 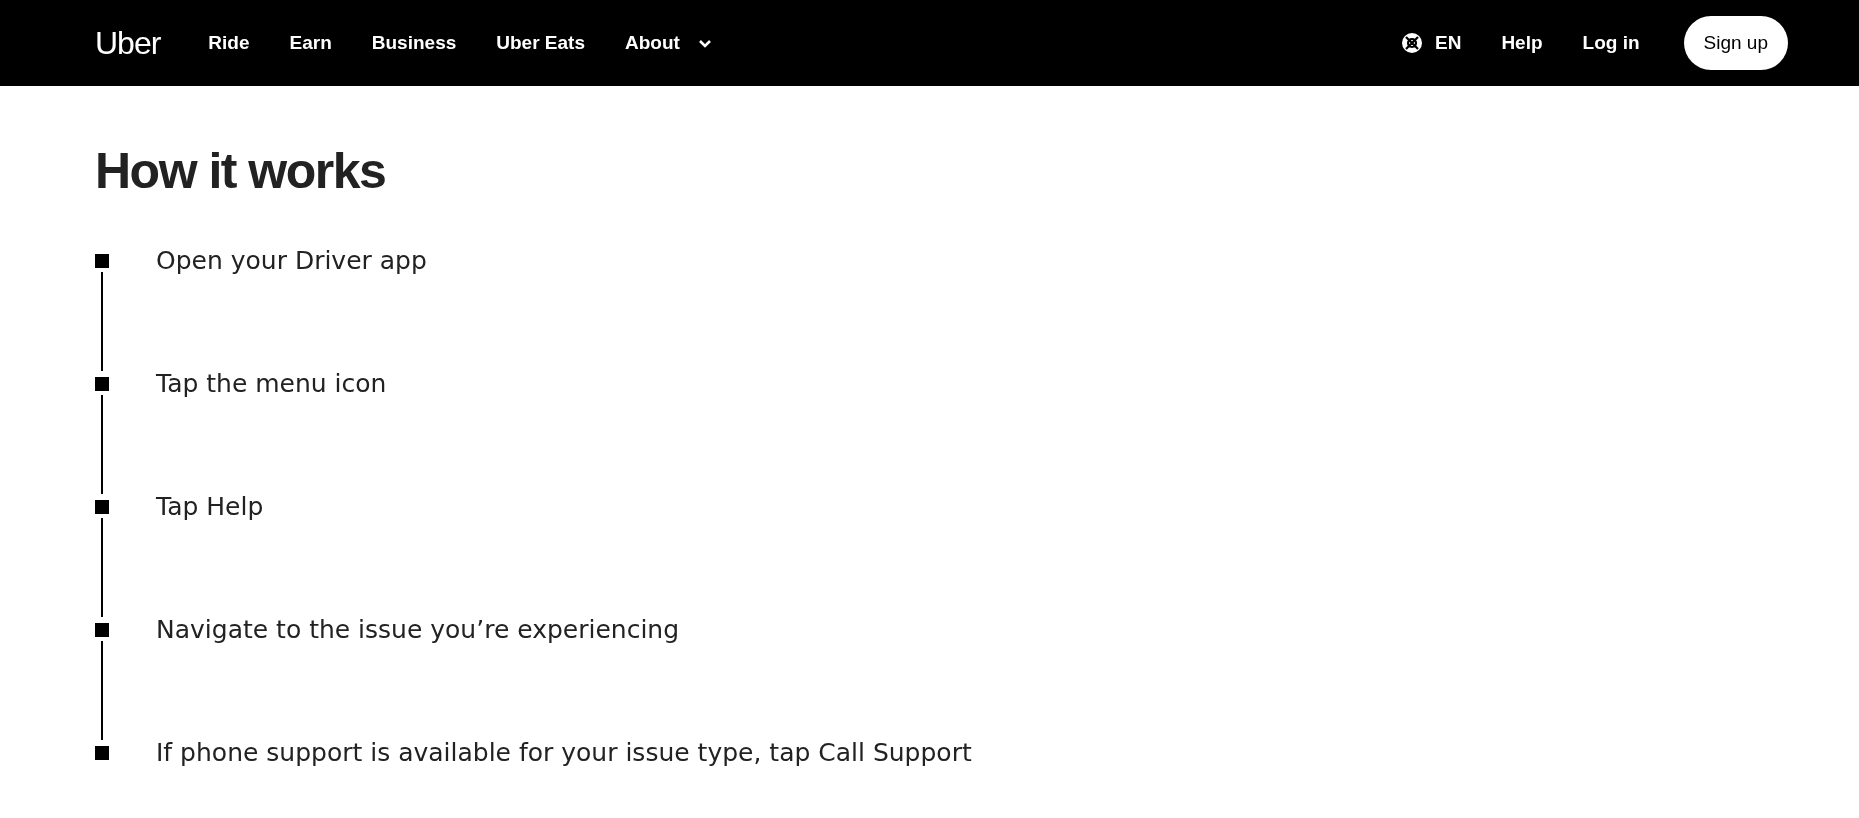 I want to click on step-text: Navigate to the issue you’re experiencing, so click(x=418, y=631).